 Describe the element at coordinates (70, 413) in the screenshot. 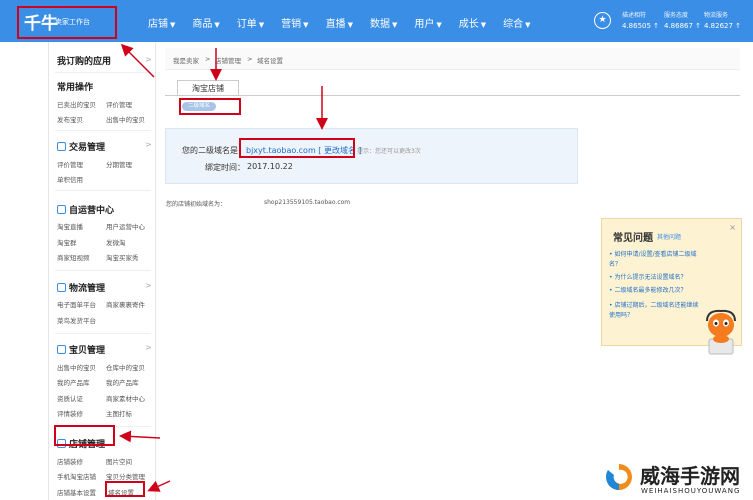

I see `sidebar-link: 评情装修` at that location.